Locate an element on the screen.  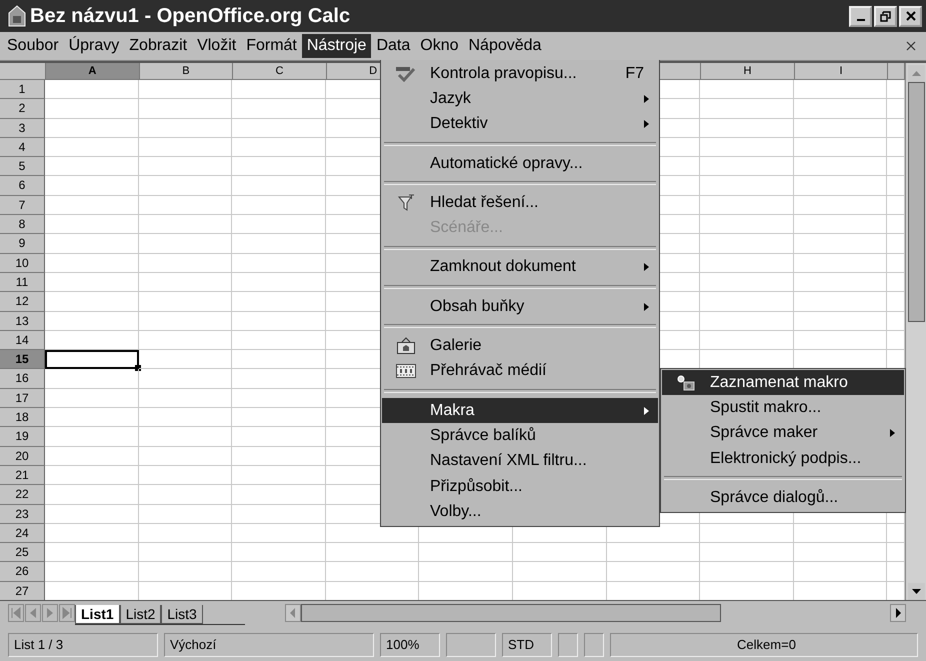
row-header: 22 is located at coordinates (22, 495).